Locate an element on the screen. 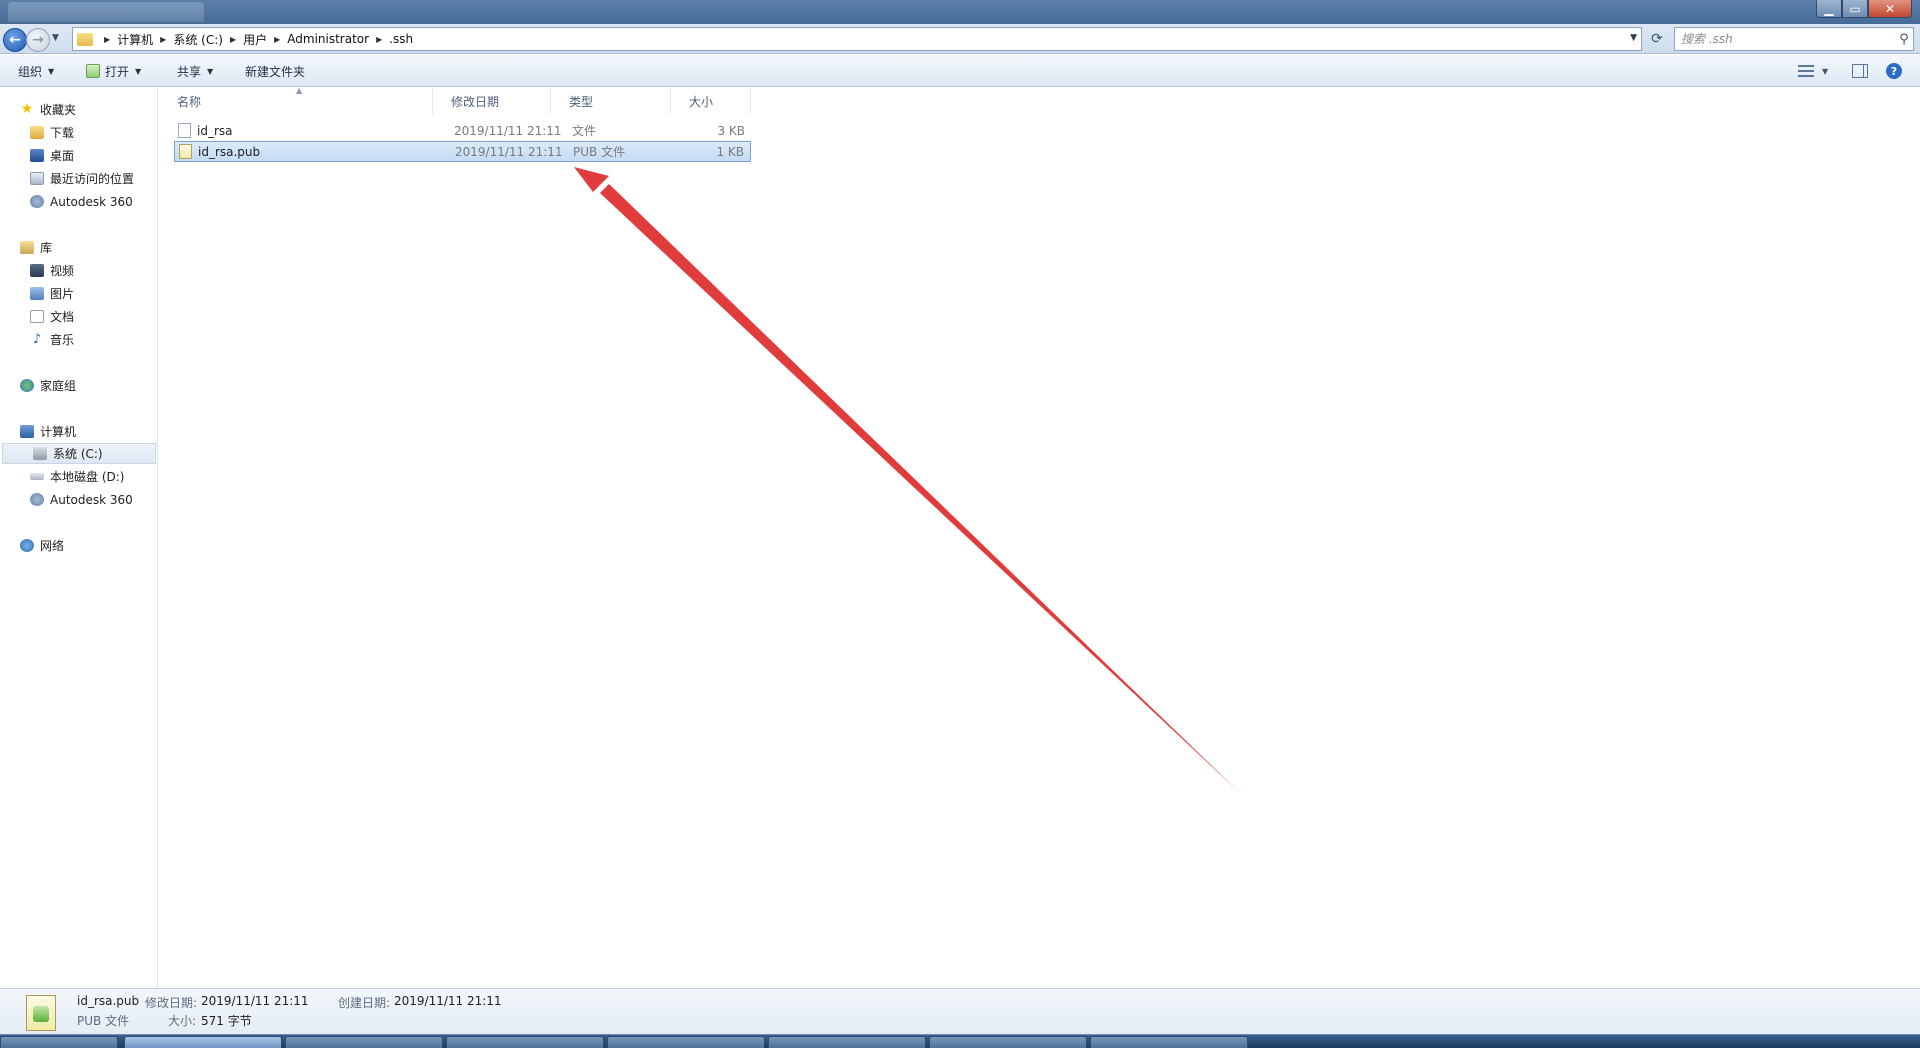 The width and height of the screenshot is (1920, 1048). refresh-icon: ⟳ is located at coordinates (1657, 39).